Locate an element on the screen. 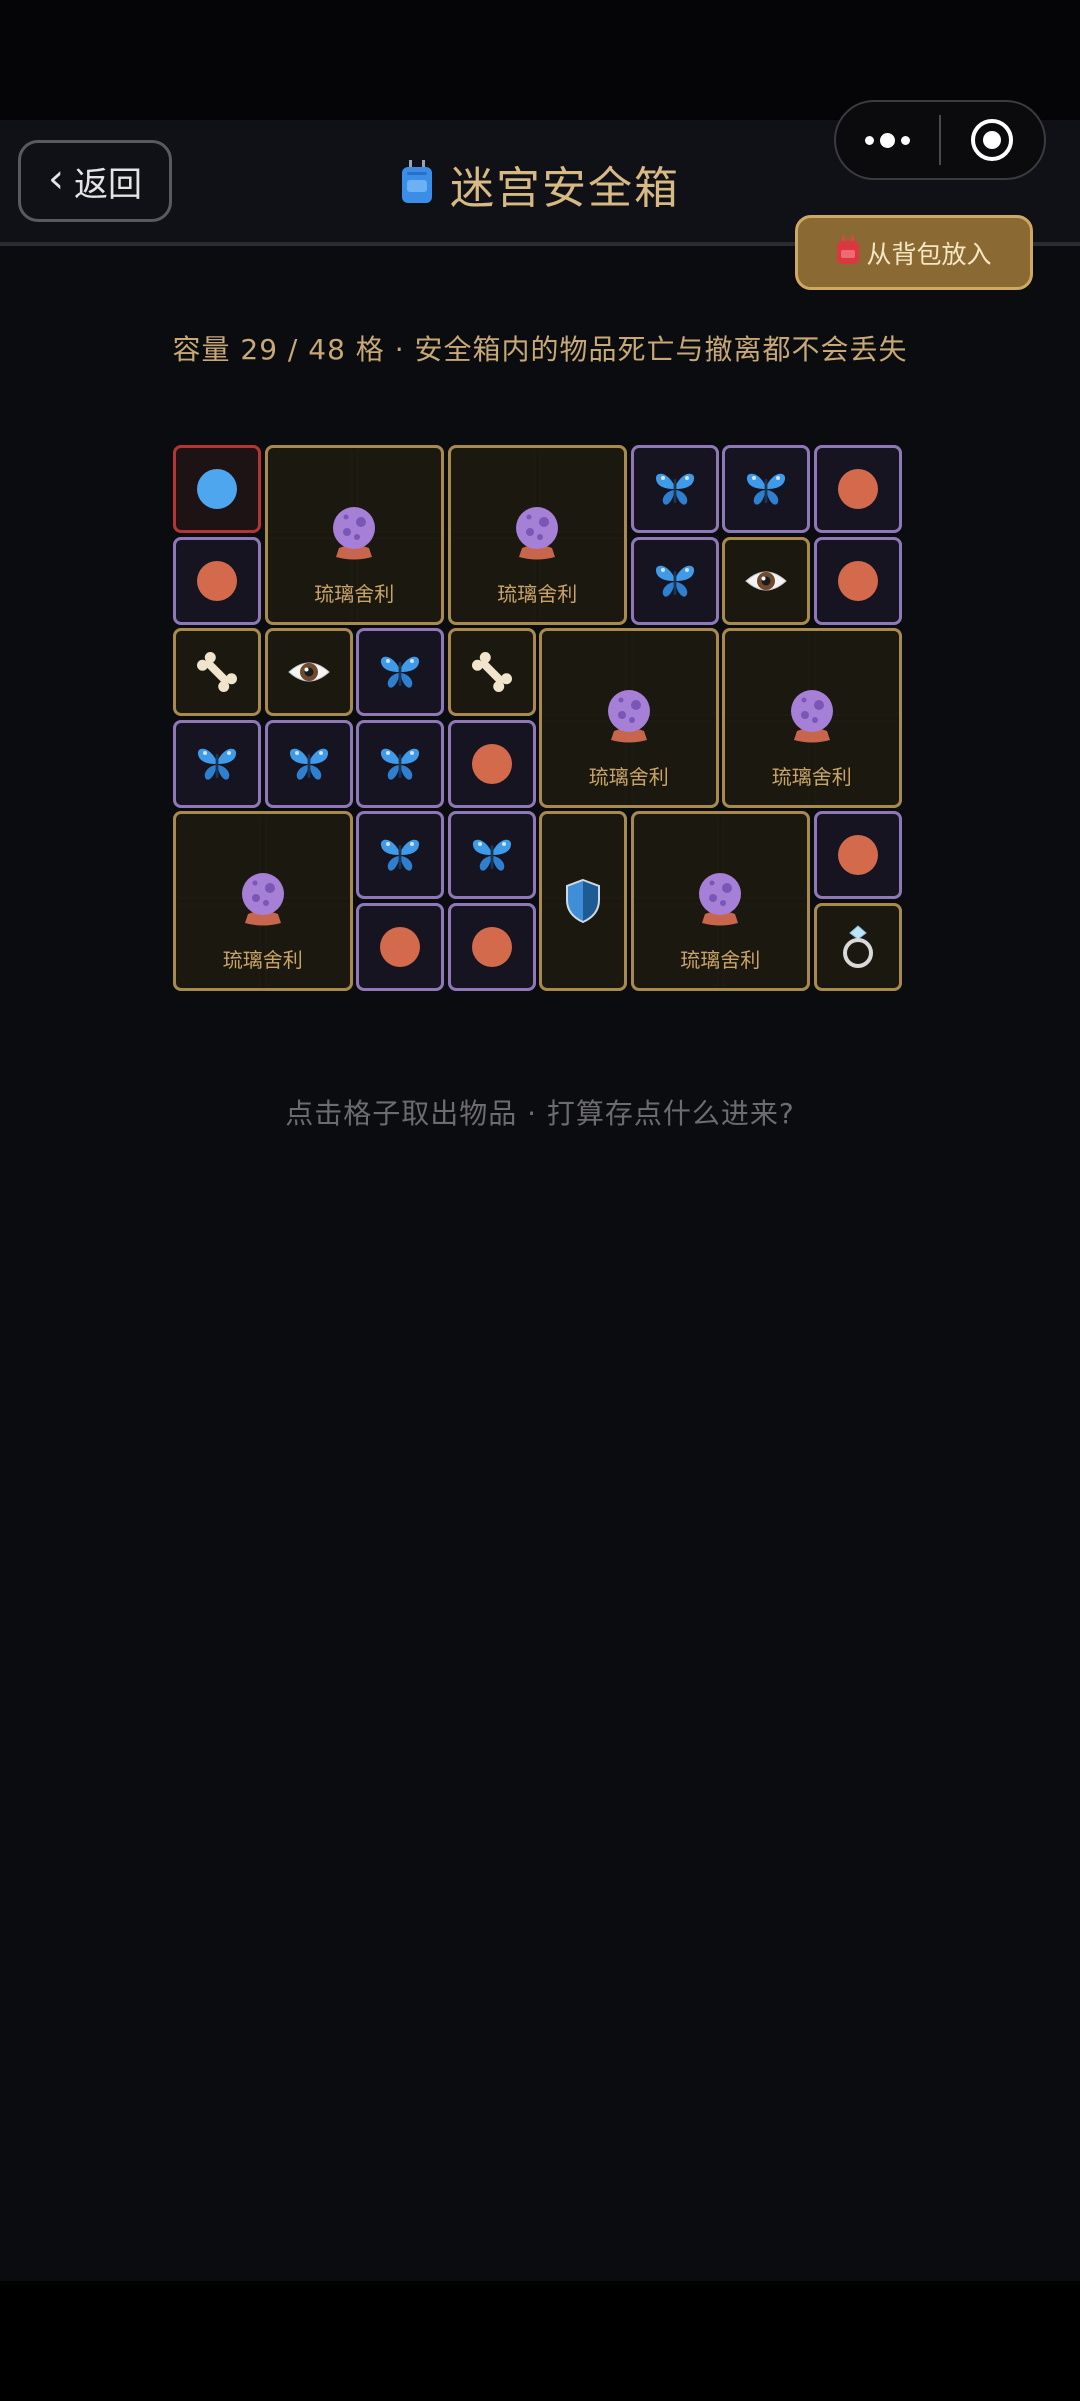  more-dots-icon is located at coordinates (887, 140).